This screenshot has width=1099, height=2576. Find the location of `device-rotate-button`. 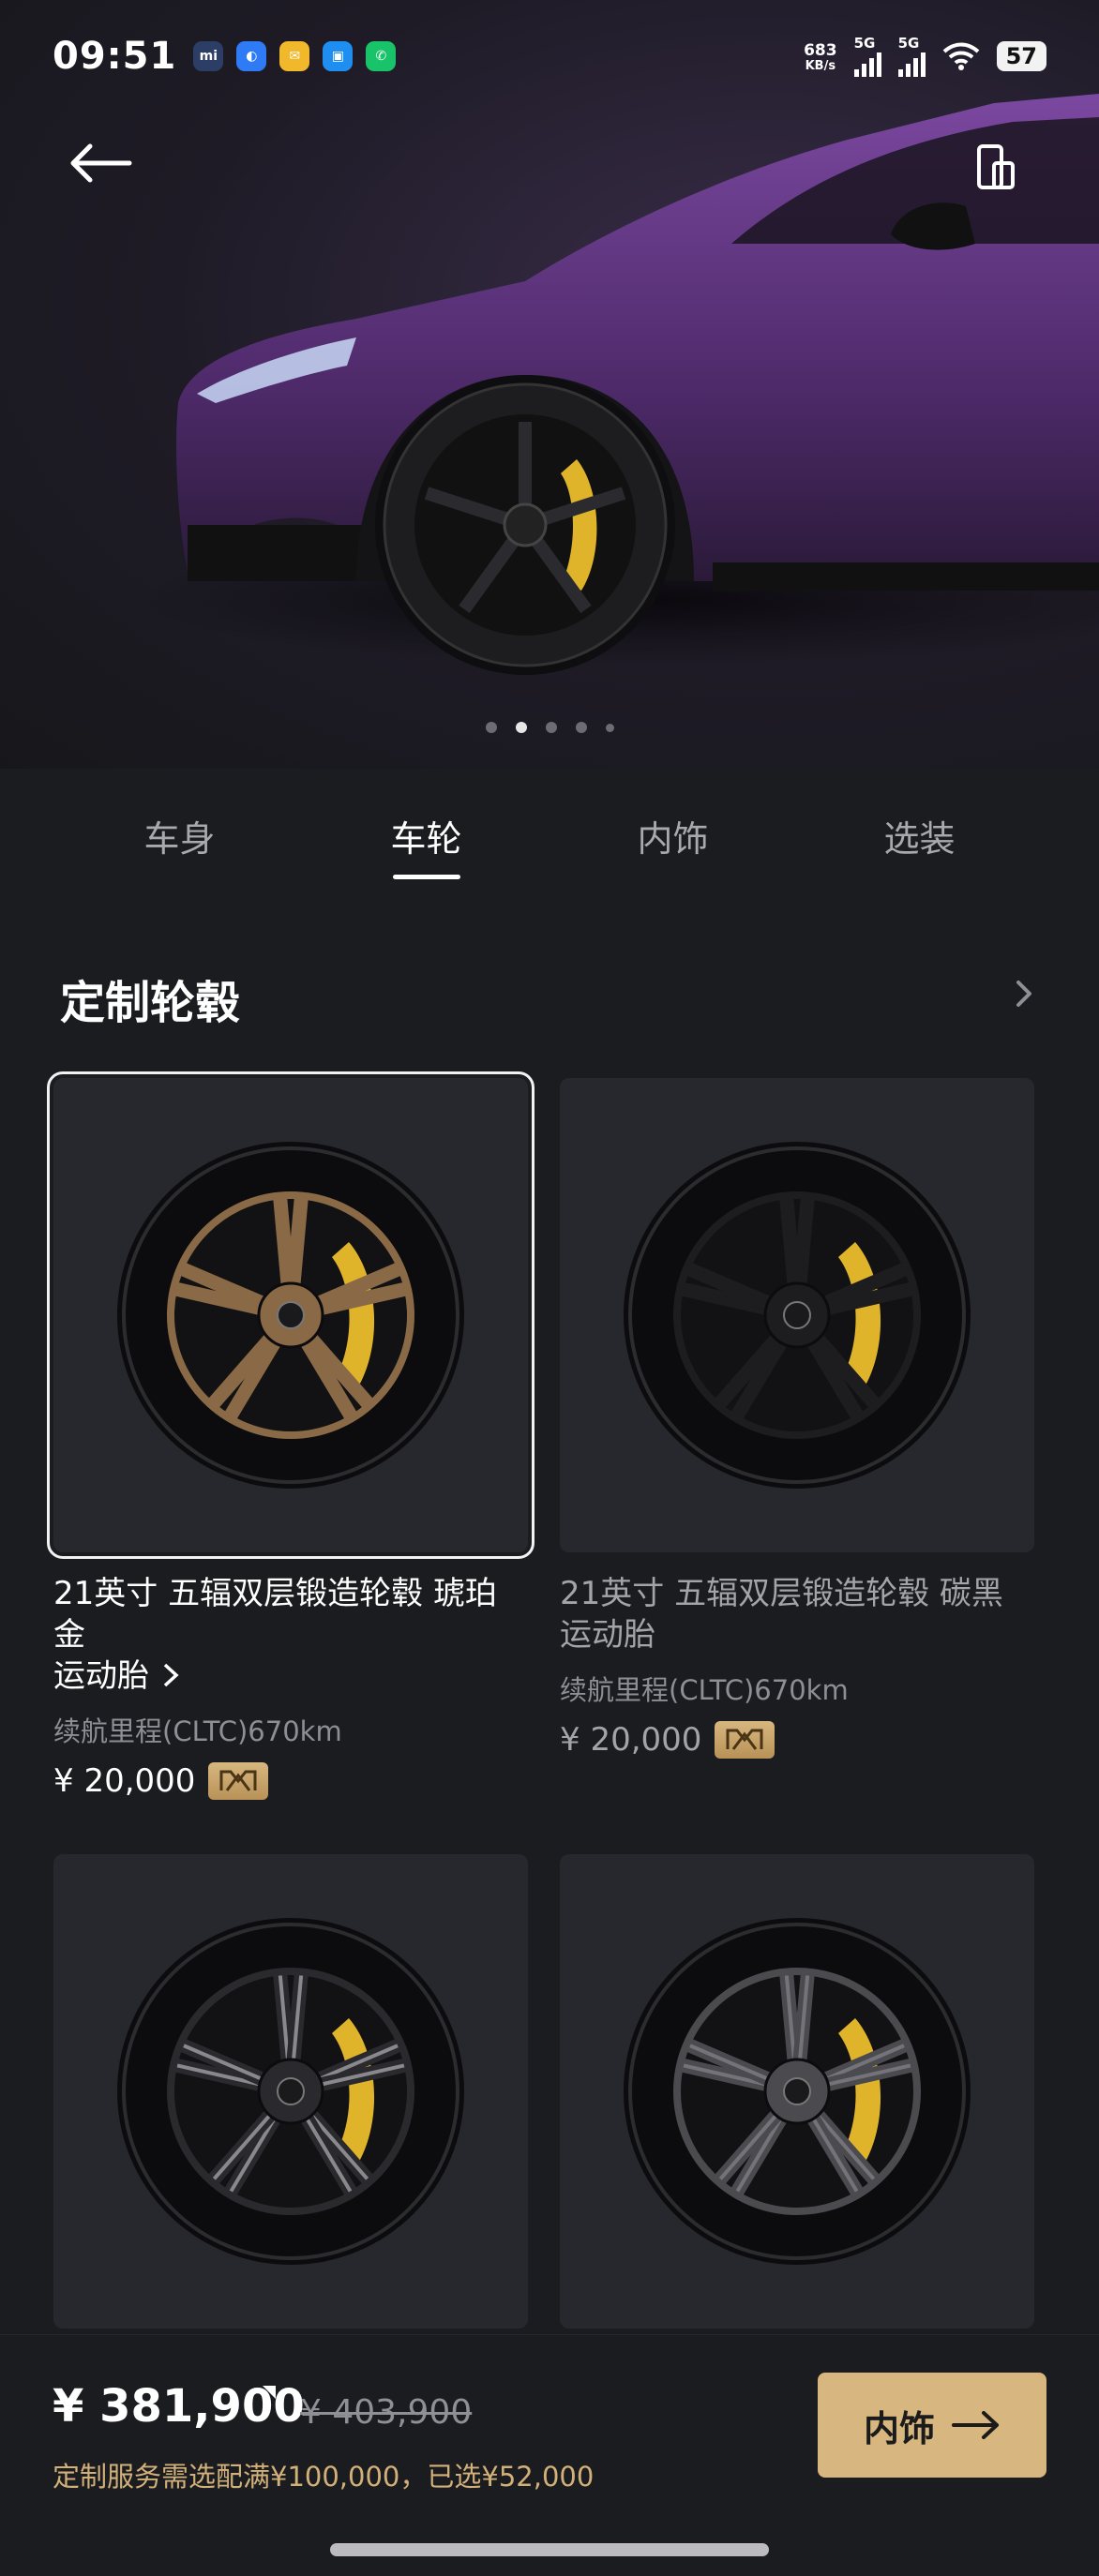

device-rotate-button is located at coordinates (1005, 178).